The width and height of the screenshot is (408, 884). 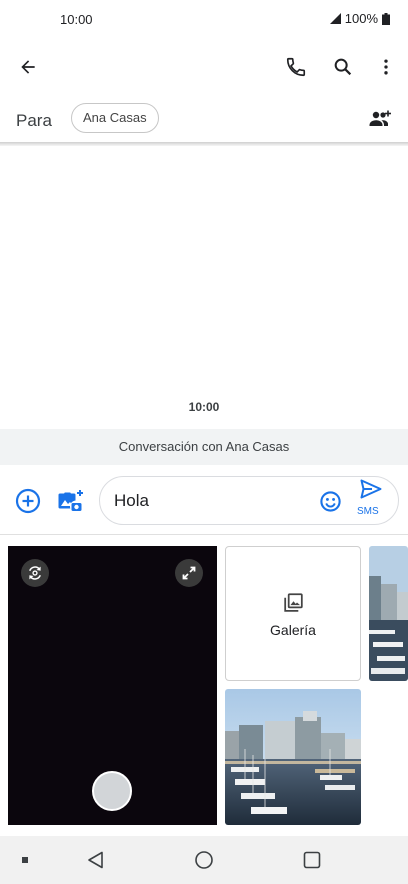 I want to click on back-arrow-icon, so click(x=28, y=67).